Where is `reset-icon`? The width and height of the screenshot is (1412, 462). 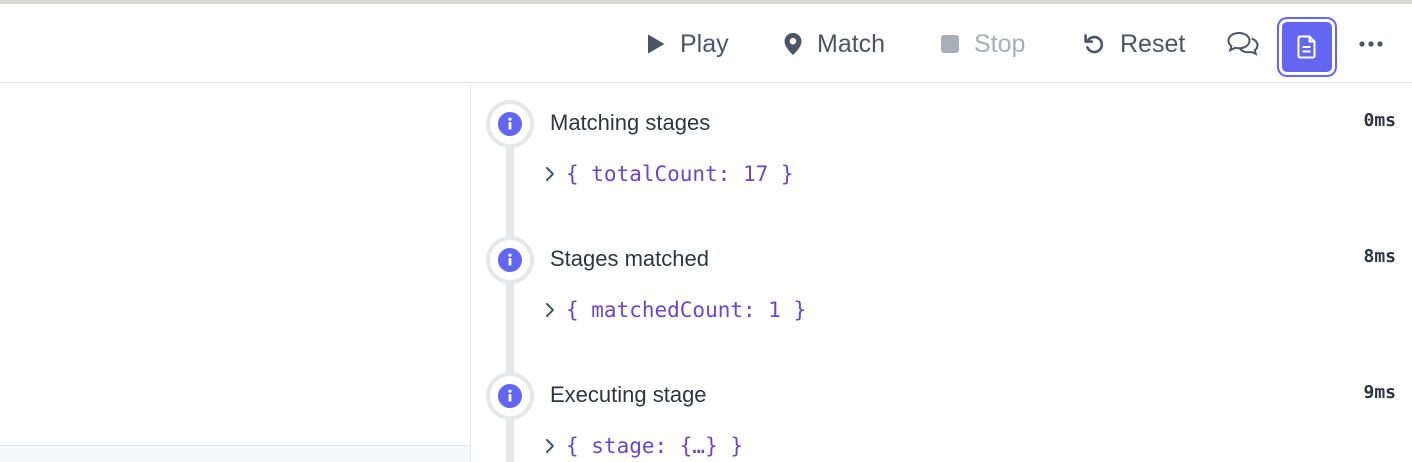 reset-icon is located at coordinates (1094, 44).